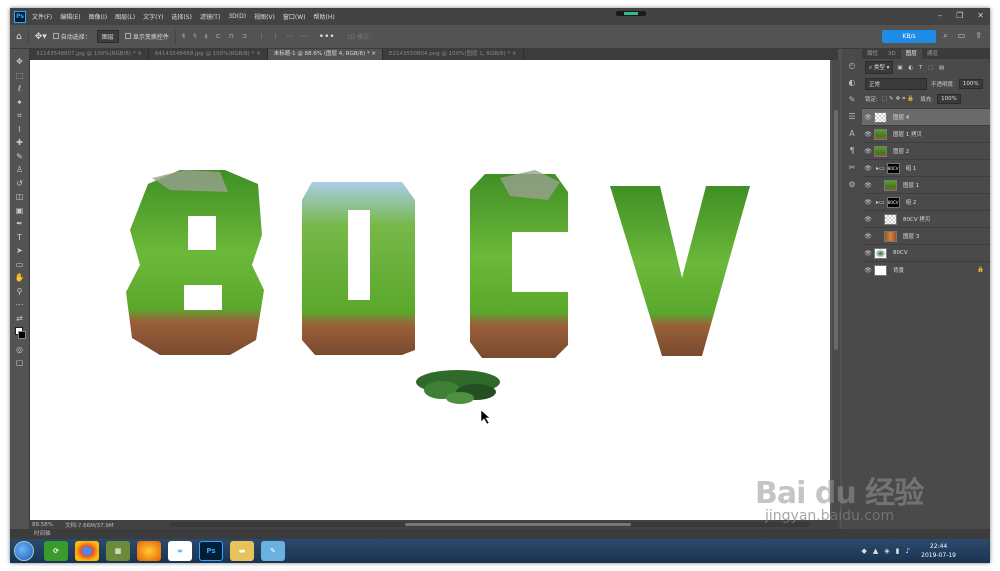  I want to click on eraser-icon: ◫, so click(20, 197).